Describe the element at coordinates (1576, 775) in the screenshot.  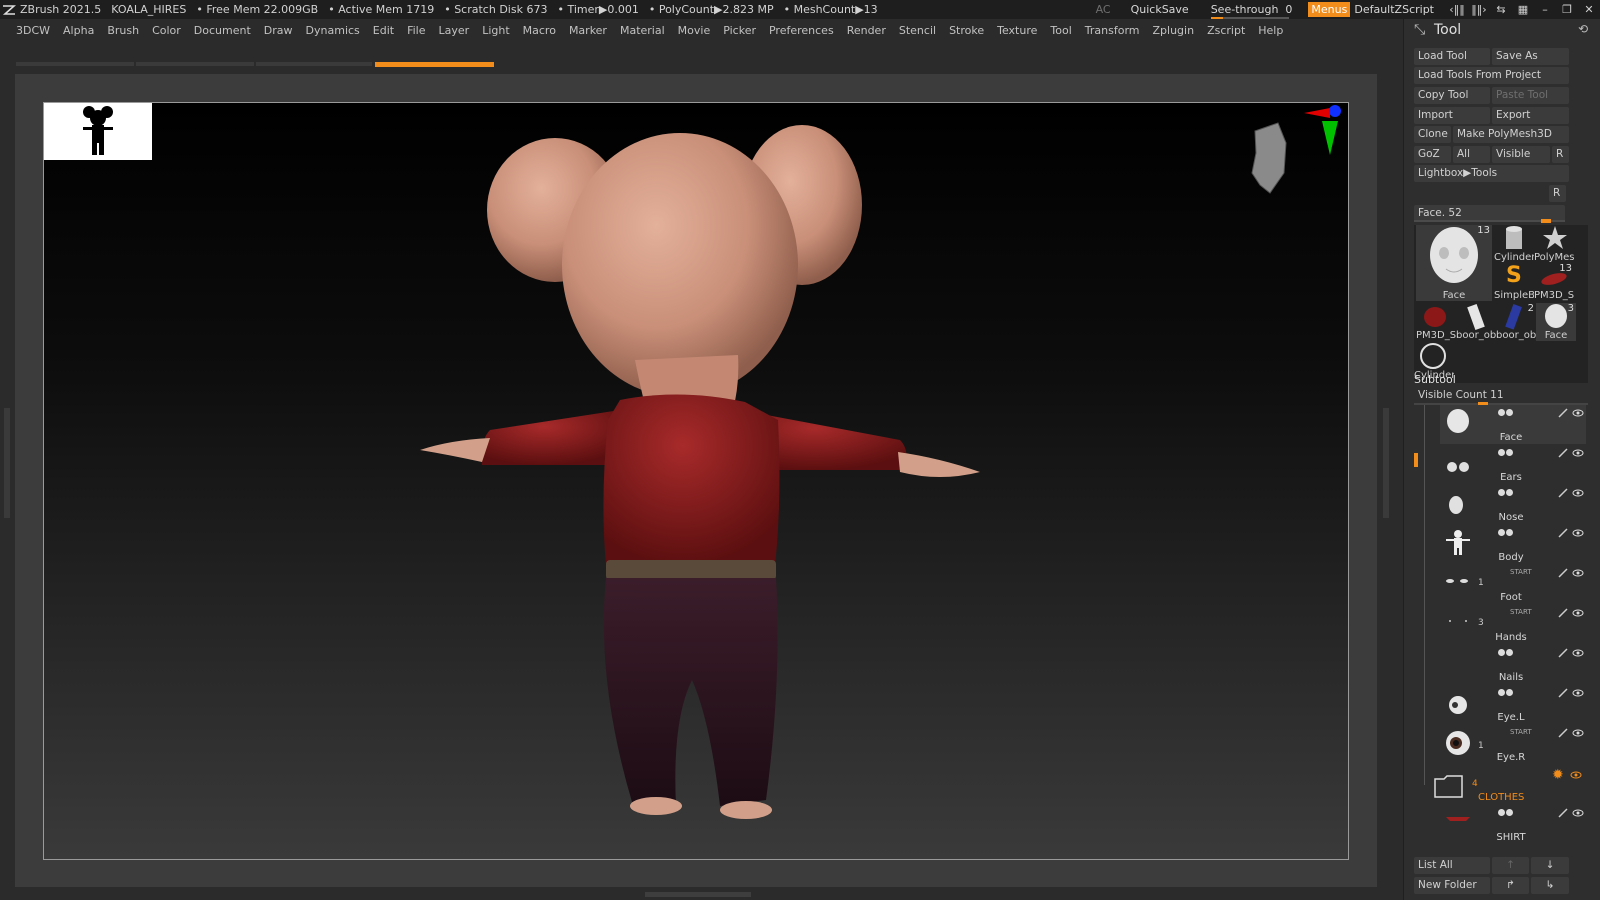
I see `folder-eye-icon` at that location.